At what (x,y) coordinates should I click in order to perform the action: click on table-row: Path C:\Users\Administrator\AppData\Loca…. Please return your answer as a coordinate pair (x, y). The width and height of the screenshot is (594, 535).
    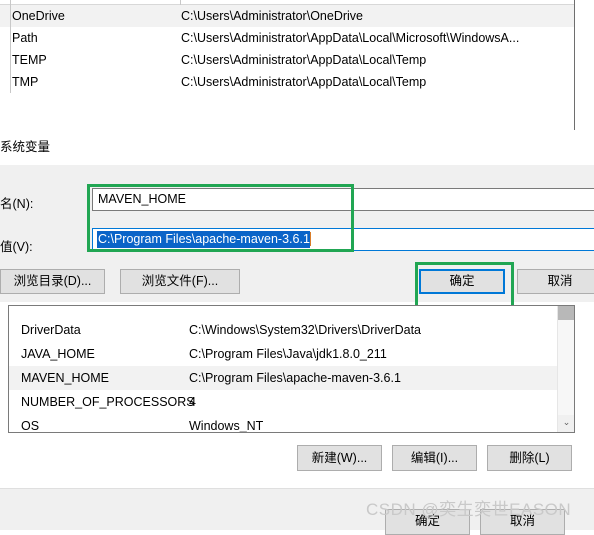
    Looking at the image, I should click on (287, 38).